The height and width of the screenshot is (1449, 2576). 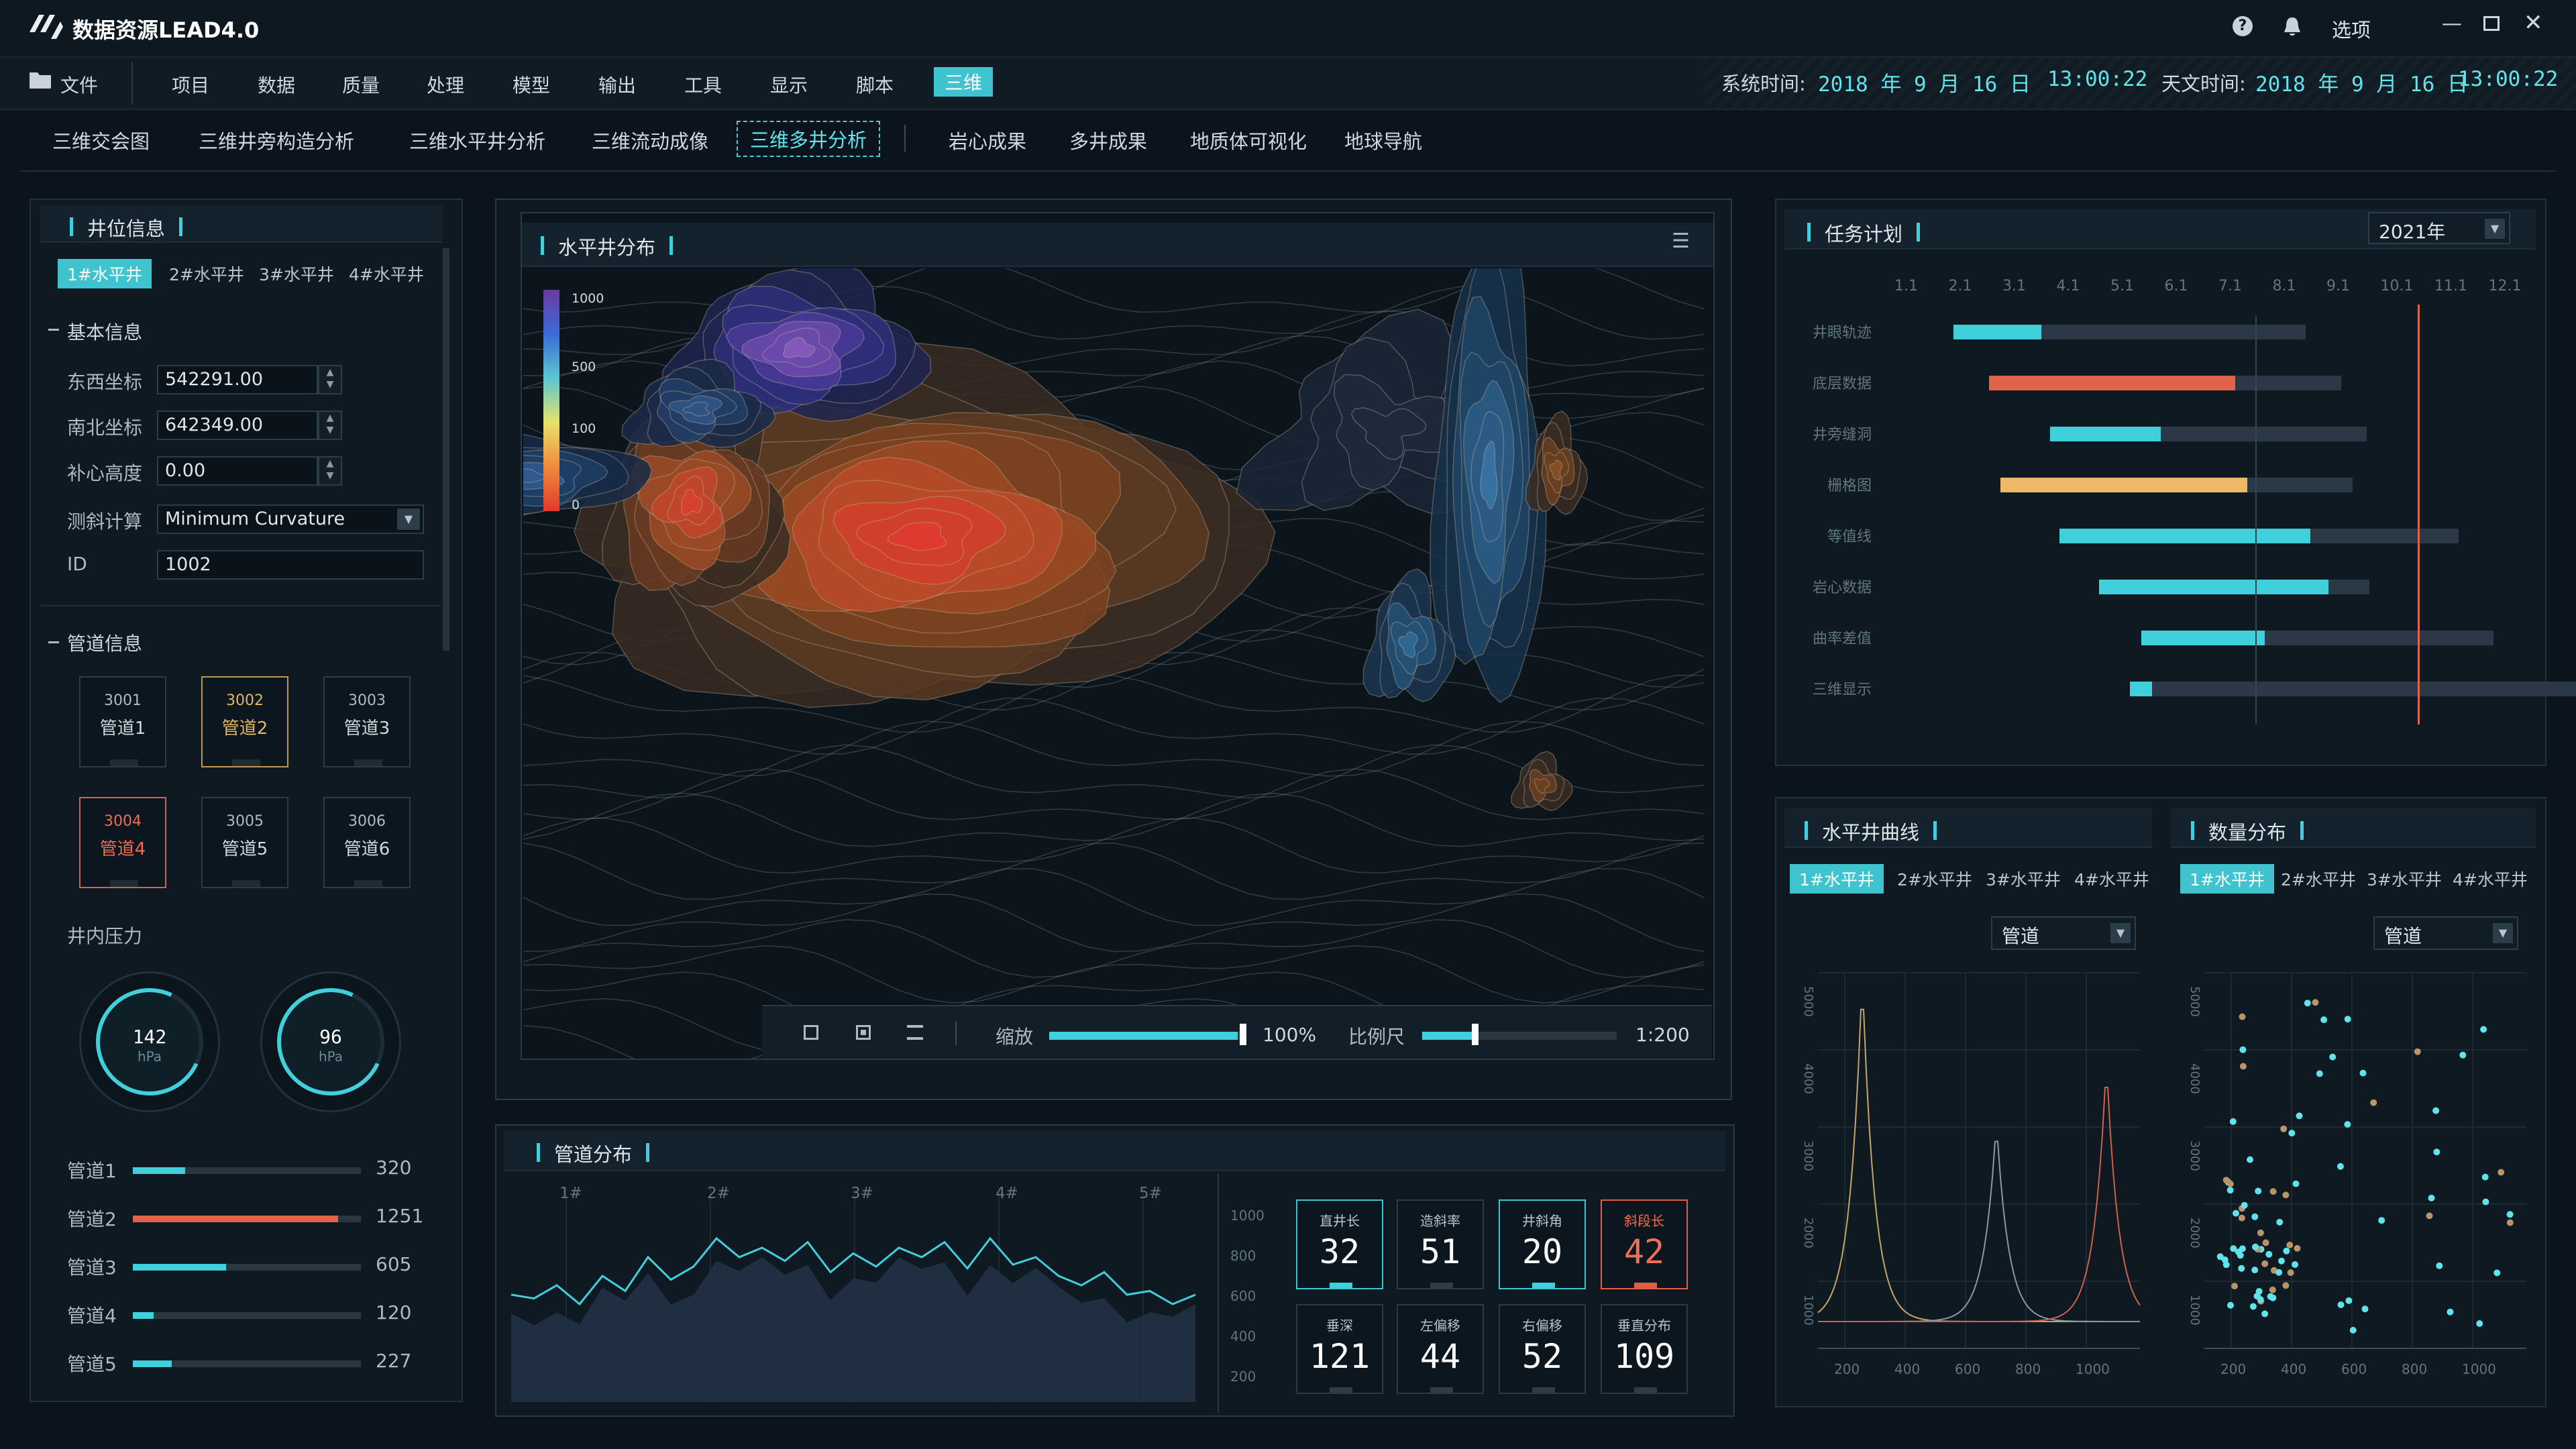 What do you see at coordinates (1475, 1034) in the screenshot?
I see `scale-slider-handle` at bounding box center [1475, 1034].